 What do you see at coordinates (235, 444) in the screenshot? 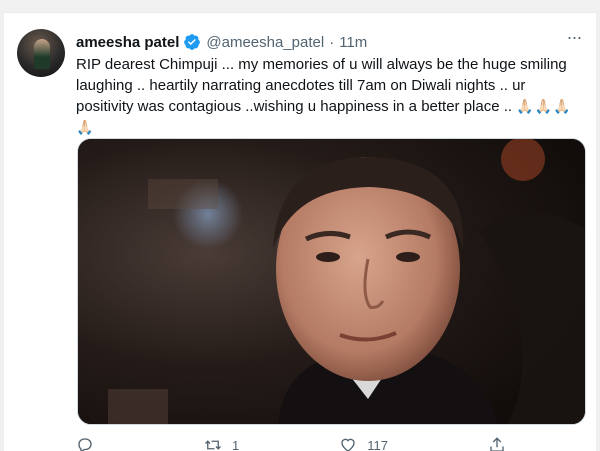
I see `retweet-count: 1` at bounding box center [235, 444].